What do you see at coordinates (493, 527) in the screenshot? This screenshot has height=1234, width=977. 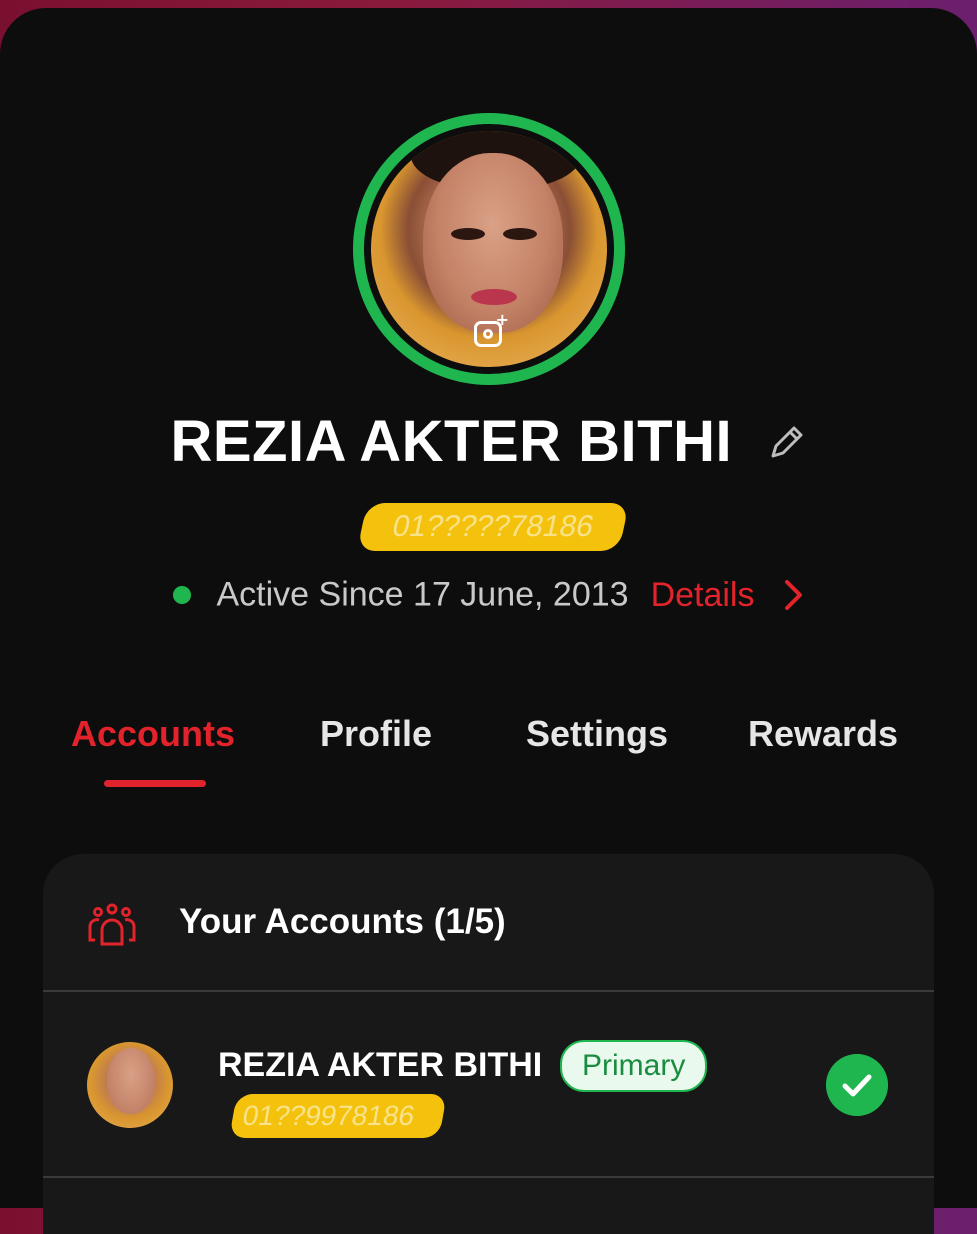 I see `profile-phone: 01?????78186` at bounding box center [493, 527].